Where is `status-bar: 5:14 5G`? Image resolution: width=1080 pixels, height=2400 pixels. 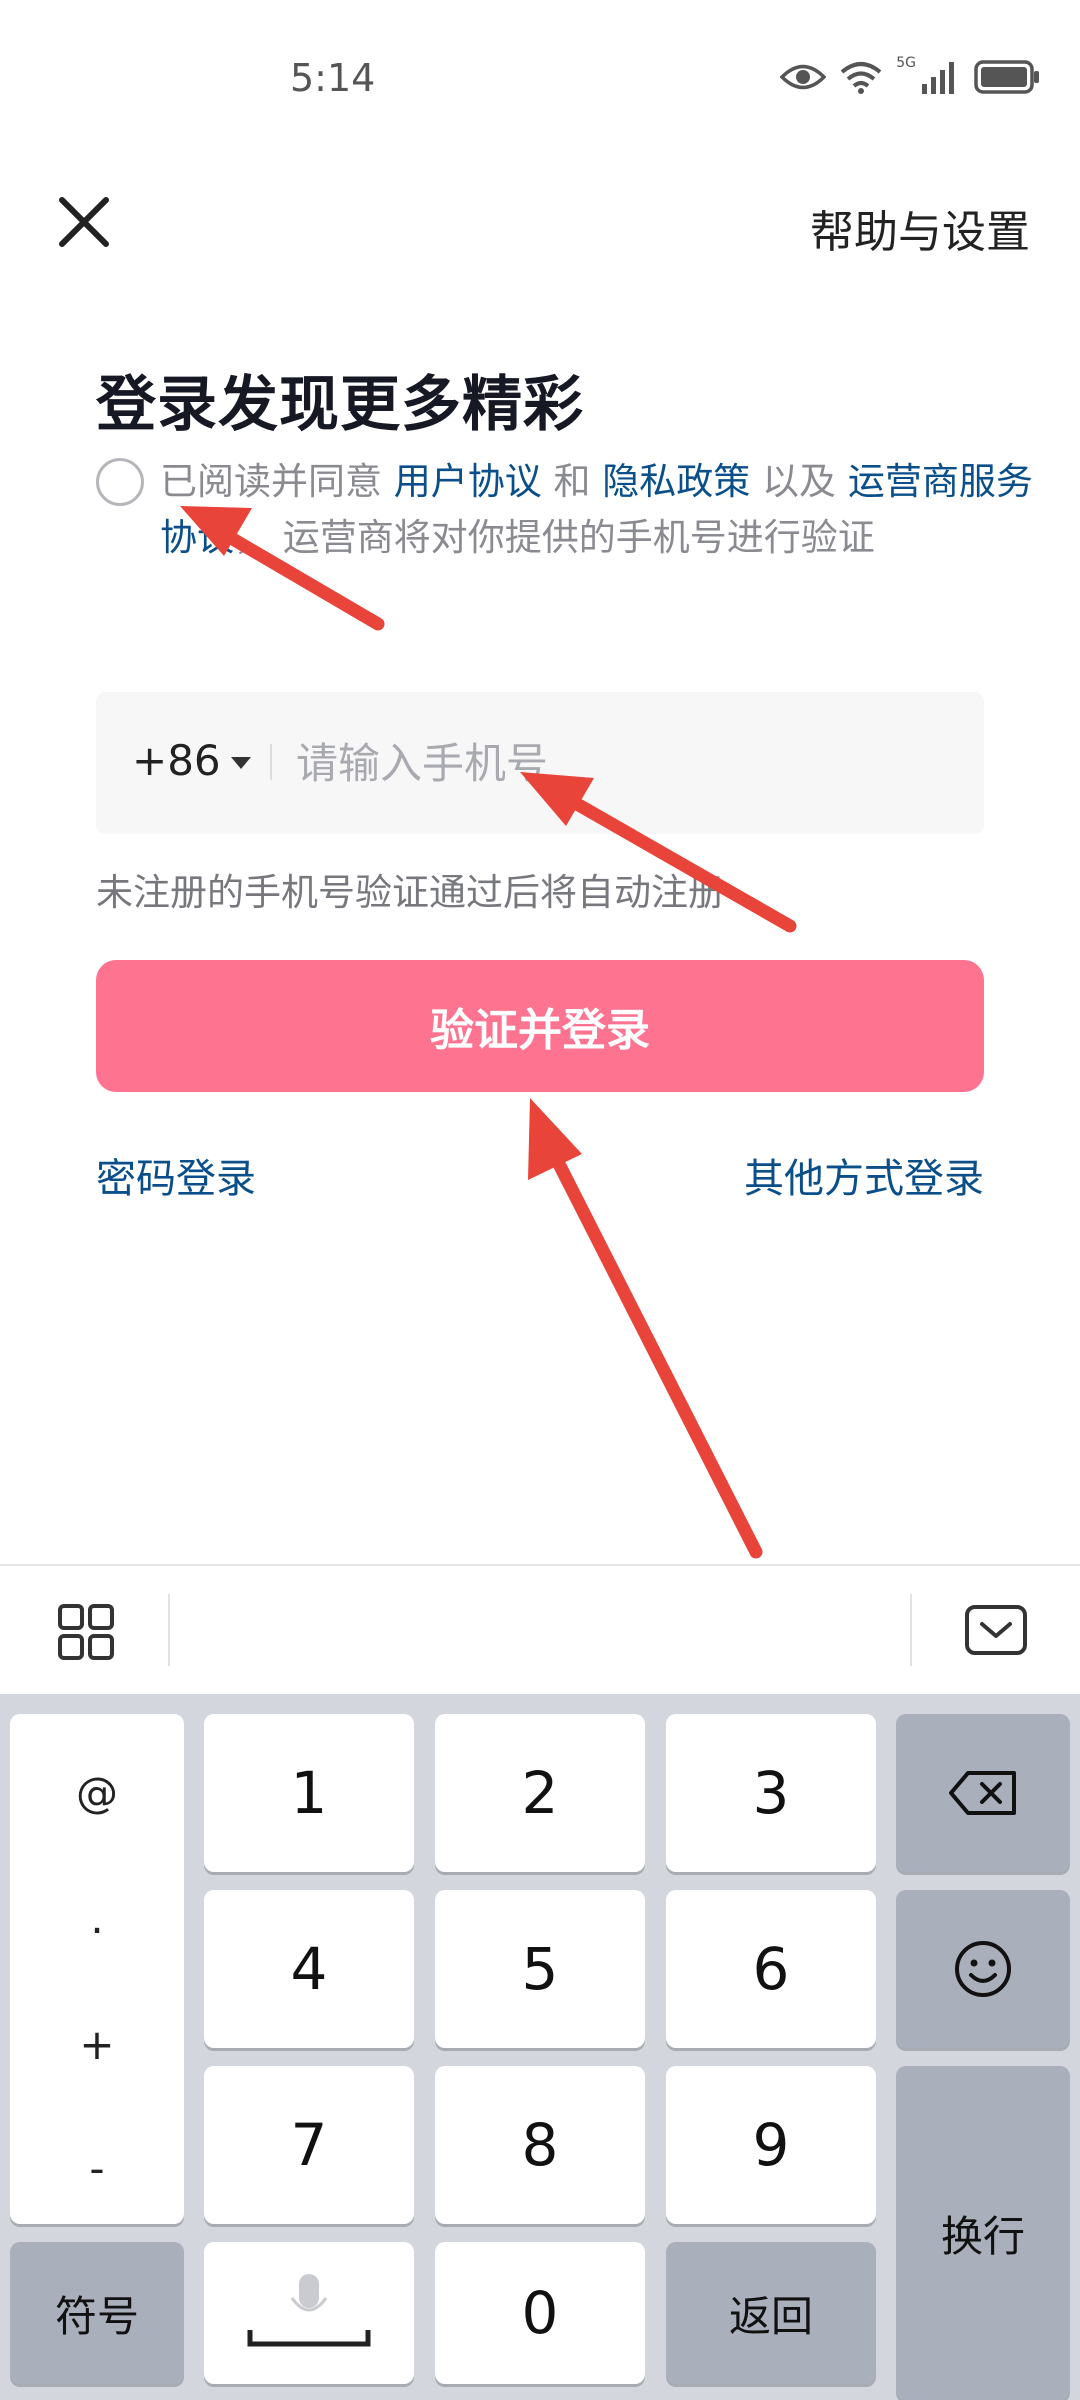 status-bar: 5:14 5G is located at coordinates (540, 80).